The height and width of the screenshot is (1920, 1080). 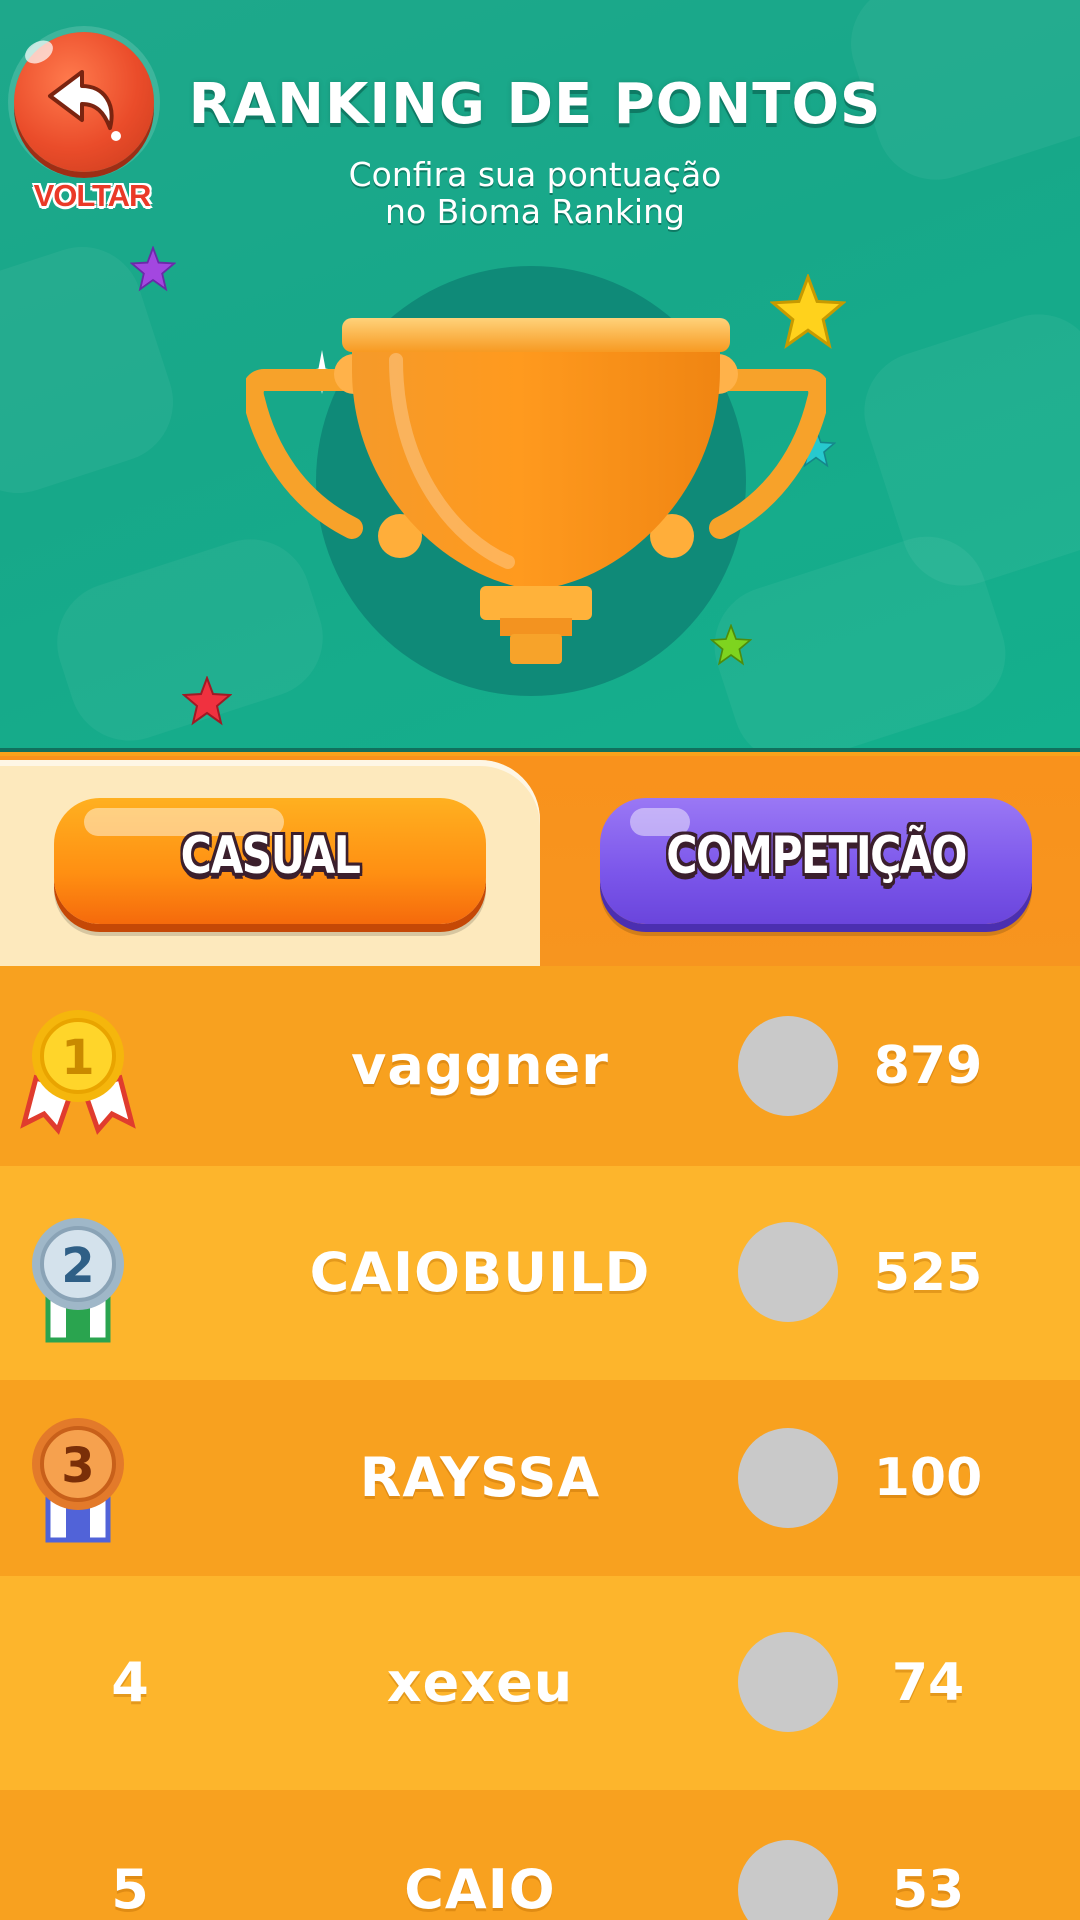 What do you see at coordinates (928, 1478) in the screenshot?
I see `player-score: 100` at bounding box center [928, 1478].